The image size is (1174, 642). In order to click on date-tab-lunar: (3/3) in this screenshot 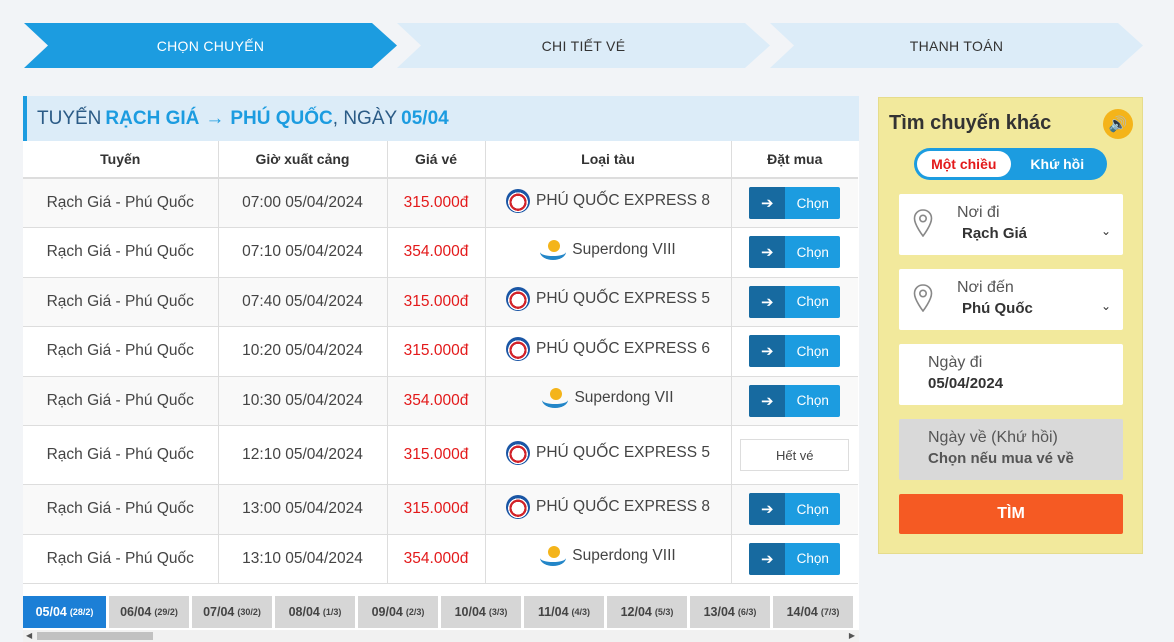, I will do `click(498, 612)`.